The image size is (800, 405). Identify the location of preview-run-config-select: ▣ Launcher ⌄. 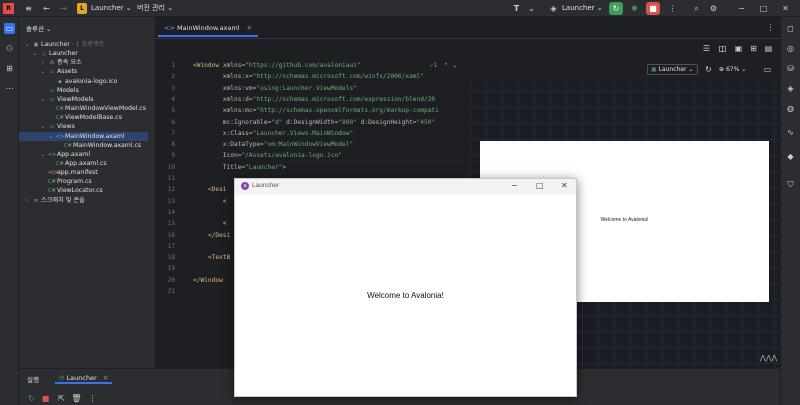
(672, 69).